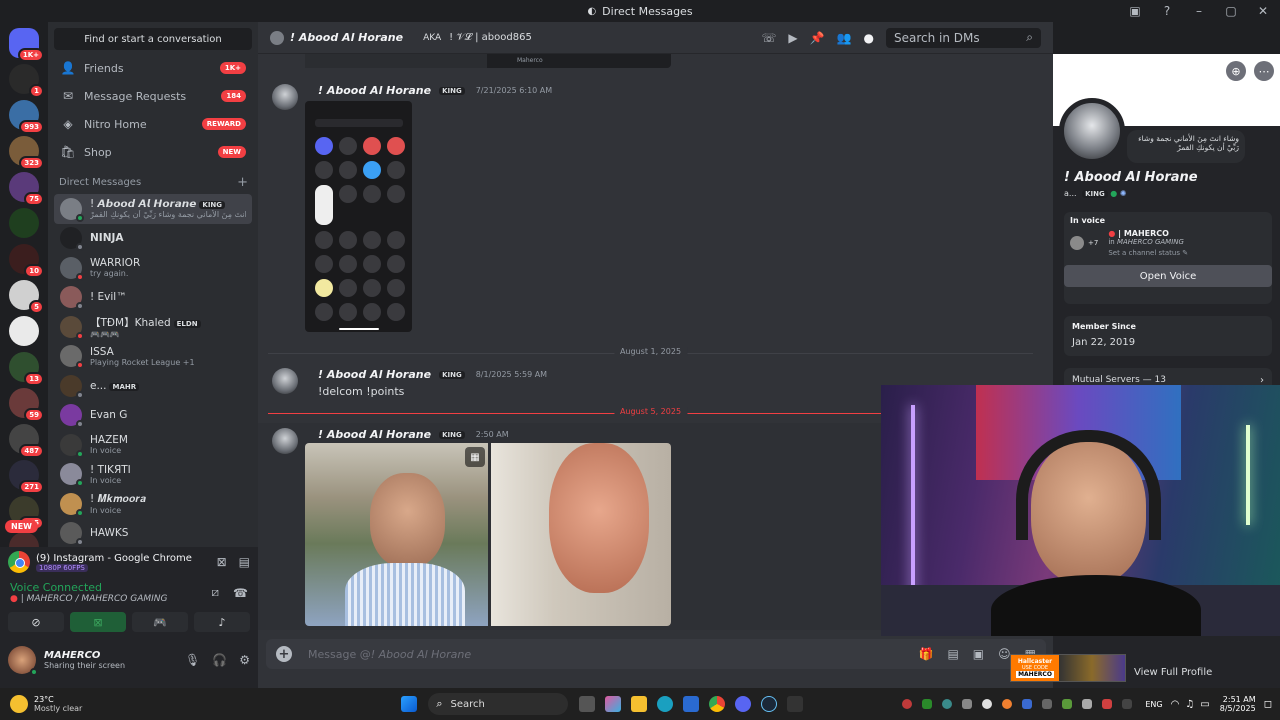 This screenshot has height=720, width=1280. I want to click on server-icon: 1, so click(26, 81).